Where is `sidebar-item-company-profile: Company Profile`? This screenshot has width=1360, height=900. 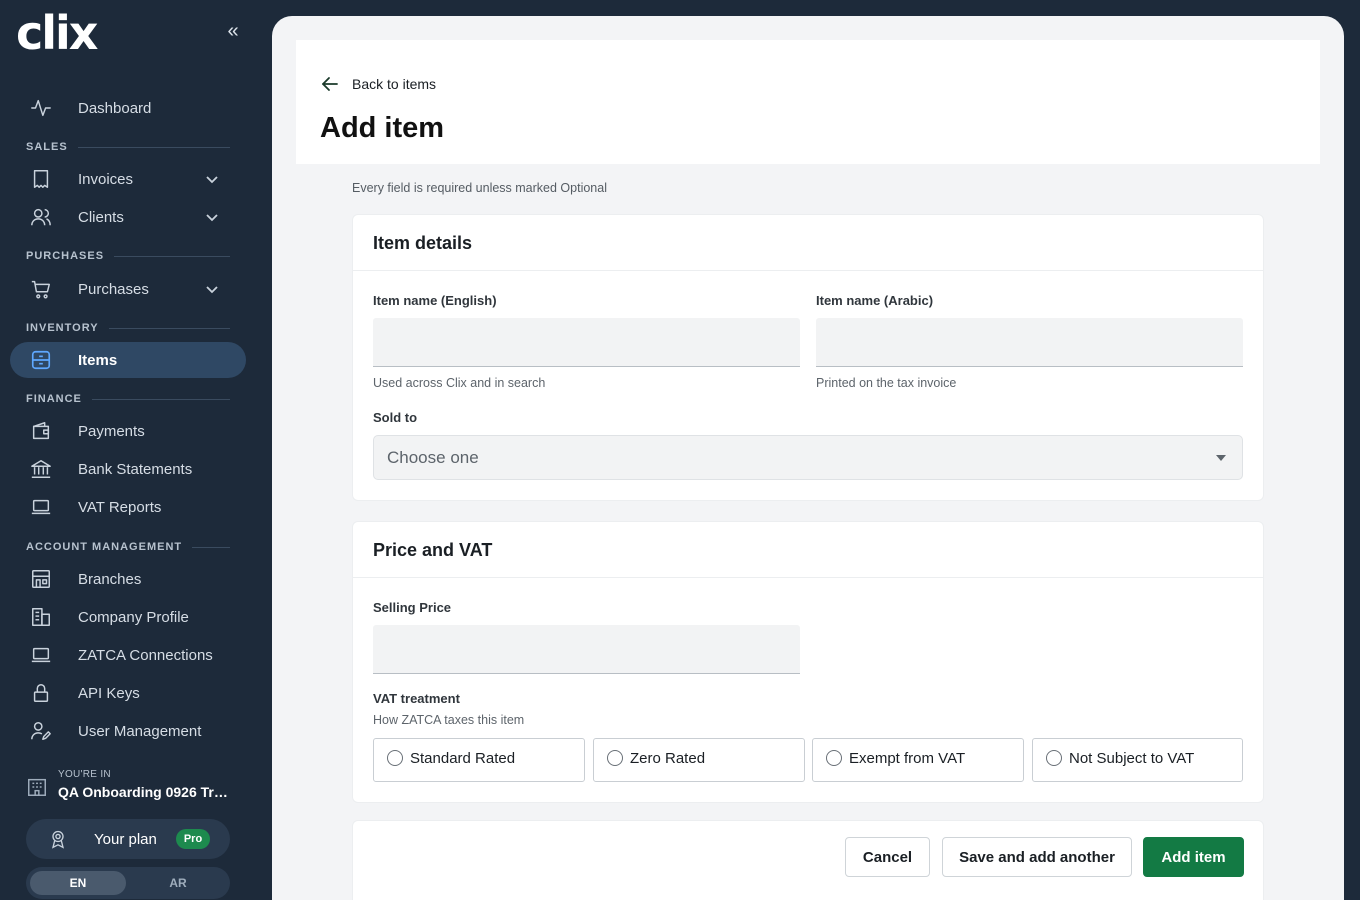
sidebar-item-company-profile: Company Profile is located at coordinates (128, 617).